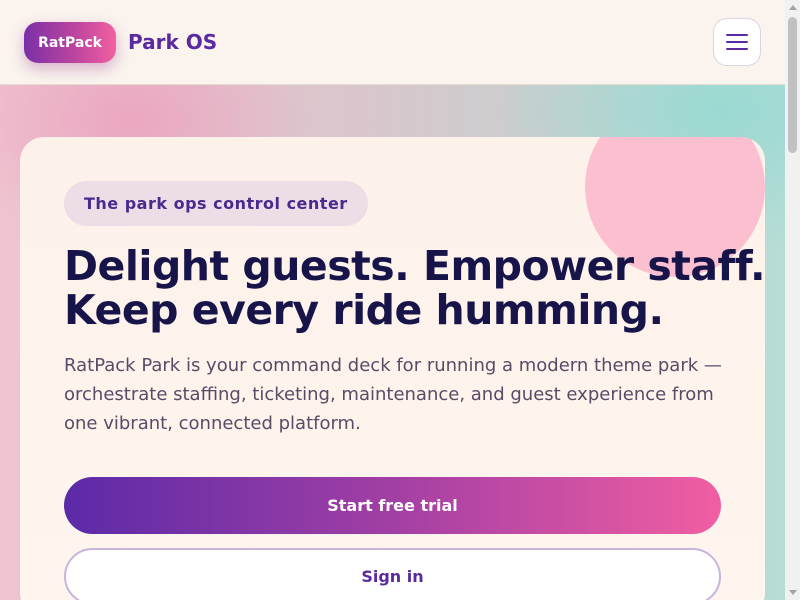 The height and width of the screenshot is (600, 800). Describe the element at coordinates (172, 42) in the screenshot. I see `brand-name: Park OS` at that location.